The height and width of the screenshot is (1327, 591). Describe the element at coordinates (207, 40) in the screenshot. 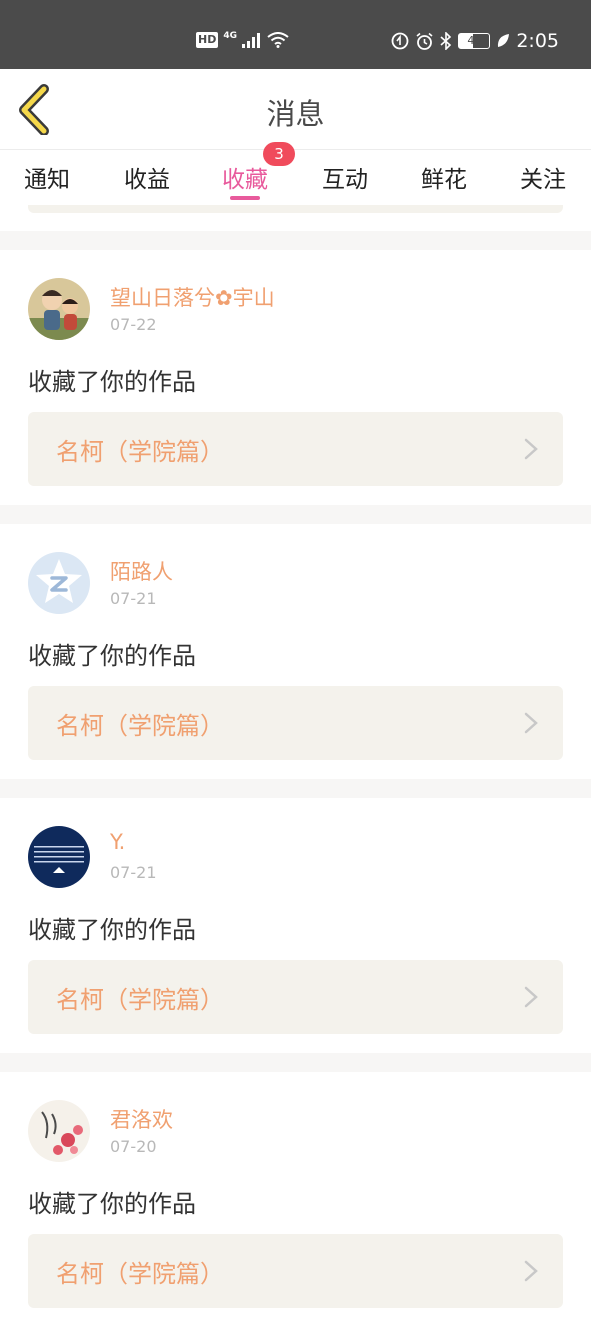

I see `hd-badge: HD` at that location.